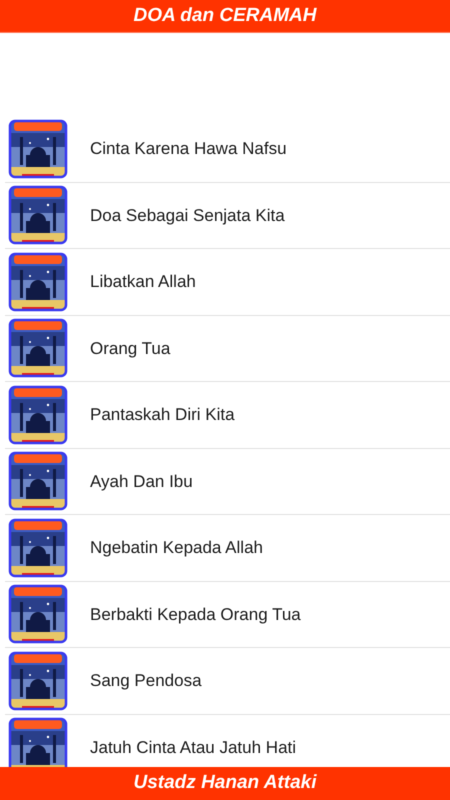 This screenshot has height=800, width=450. Describe the element at coordinates (182, 747) in the screenshot. I see `list-item-title: Jatuh Cinta Atau Jatuh Hati` at that location.